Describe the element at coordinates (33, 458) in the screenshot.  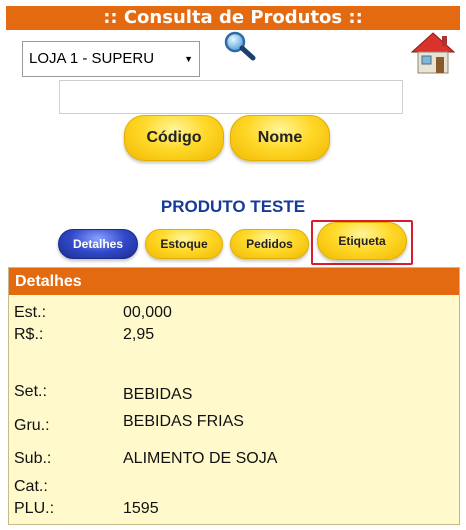
I see `detail-label-subgrupo: Sub.:` at that location.